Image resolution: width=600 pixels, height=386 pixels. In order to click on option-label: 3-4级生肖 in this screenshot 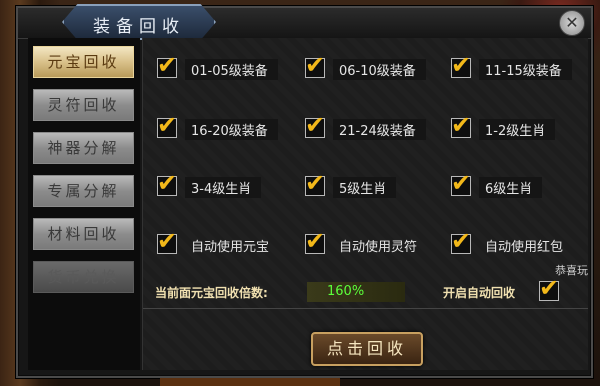, I will do `click(223, 187)`.